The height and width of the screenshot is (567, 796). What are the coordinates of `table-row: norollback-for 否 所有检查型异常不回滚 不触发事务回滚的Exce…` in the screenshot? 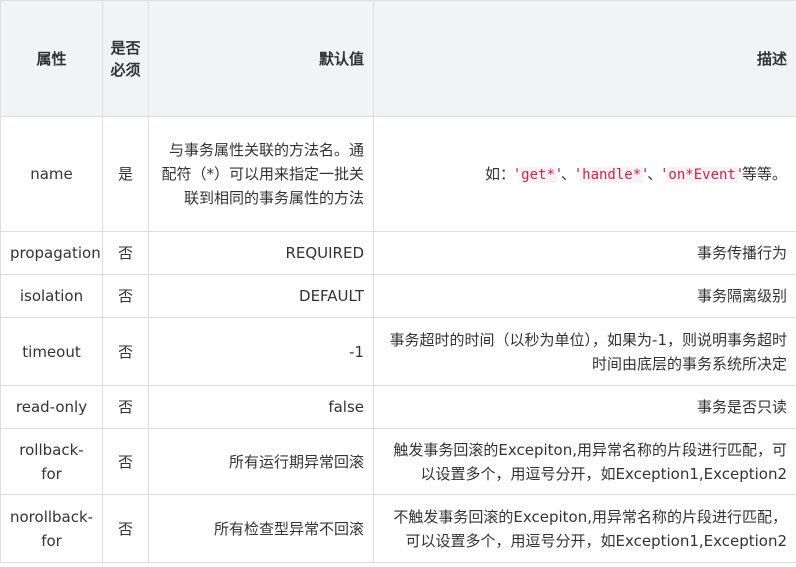 It's located at (398, 528).